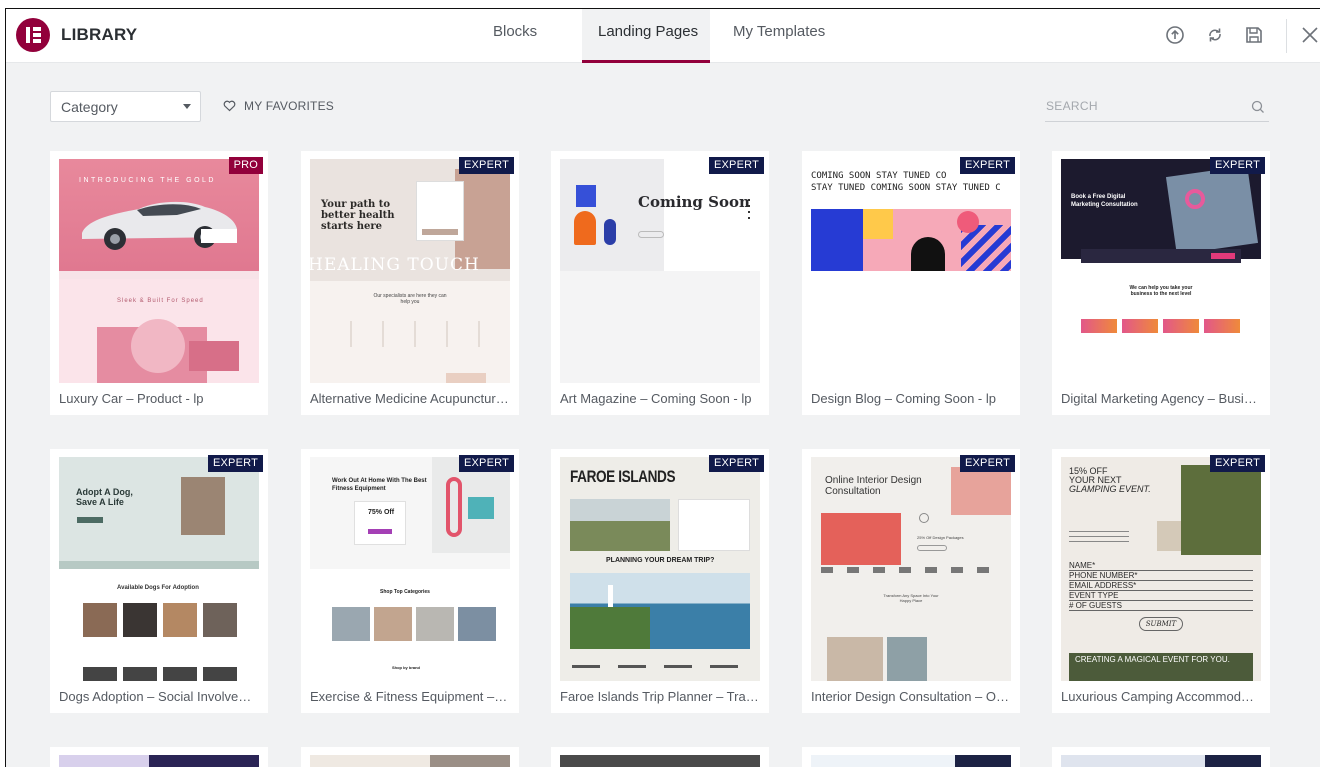  I want to click on hero-block, so click(159, 509).